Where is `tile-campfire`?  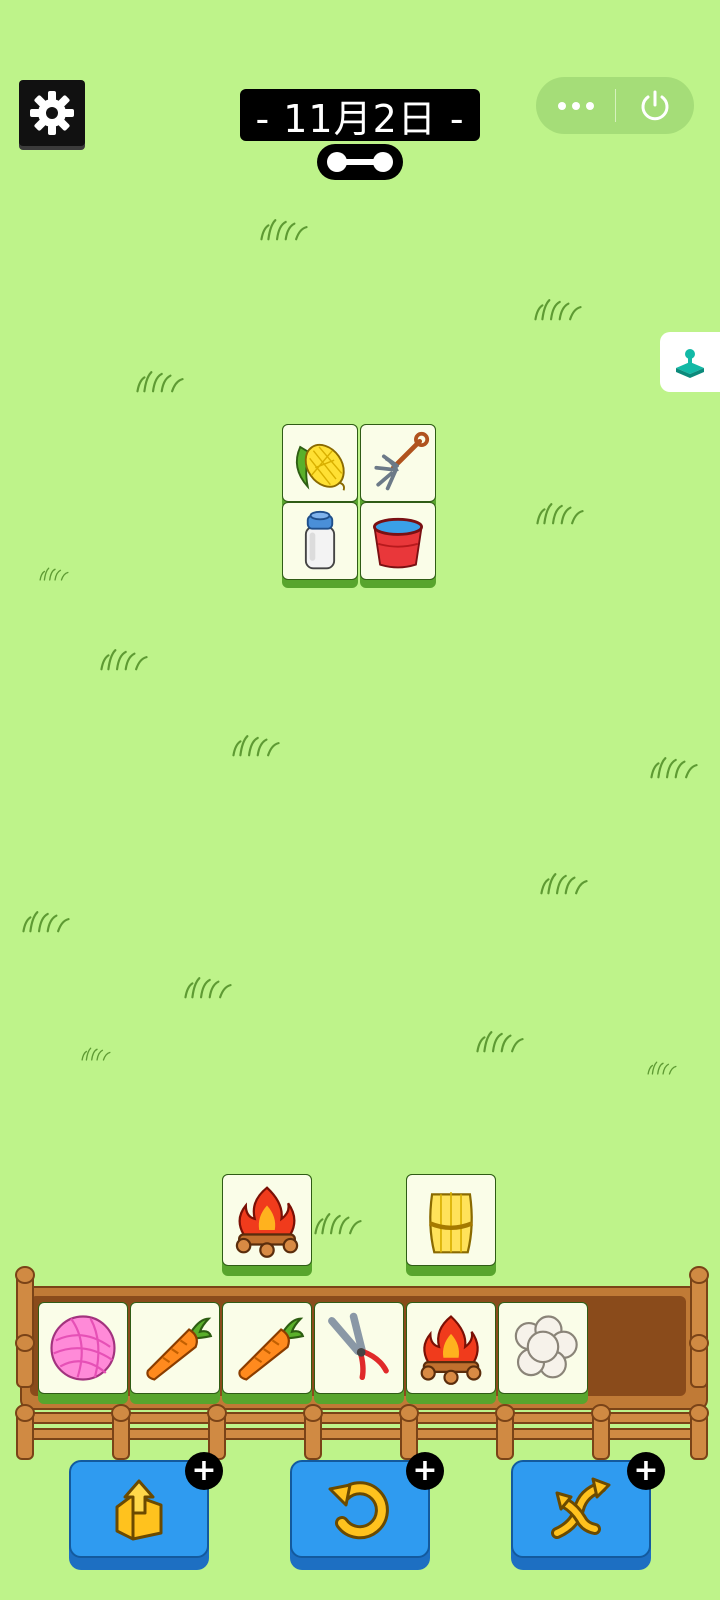
tile-campfire is located at coordinates (267, 1225).